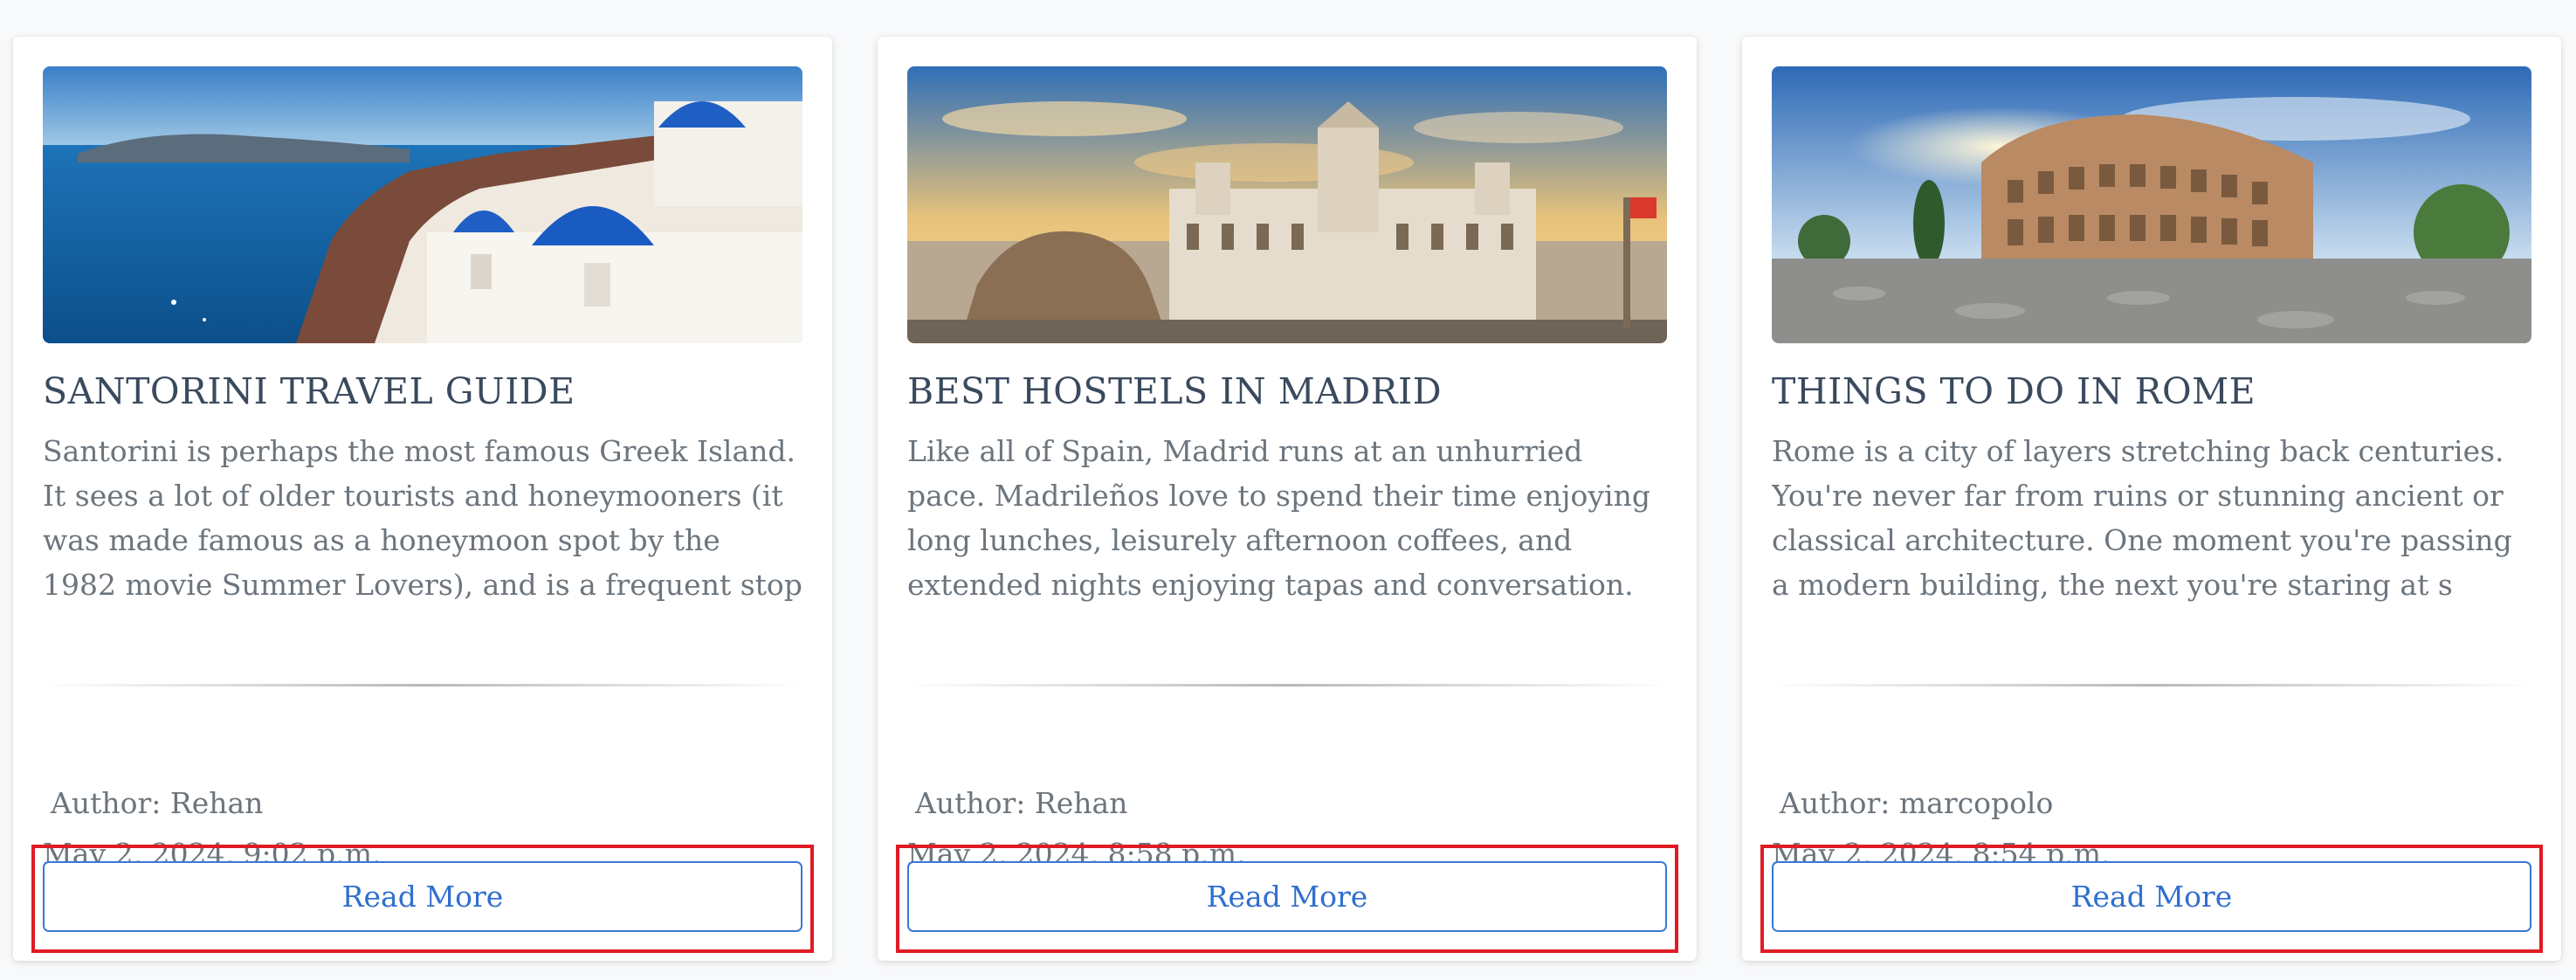  Describe the element at coordinates (1287, 204) in the screenshot. I see `card-image-madrid` at that location.